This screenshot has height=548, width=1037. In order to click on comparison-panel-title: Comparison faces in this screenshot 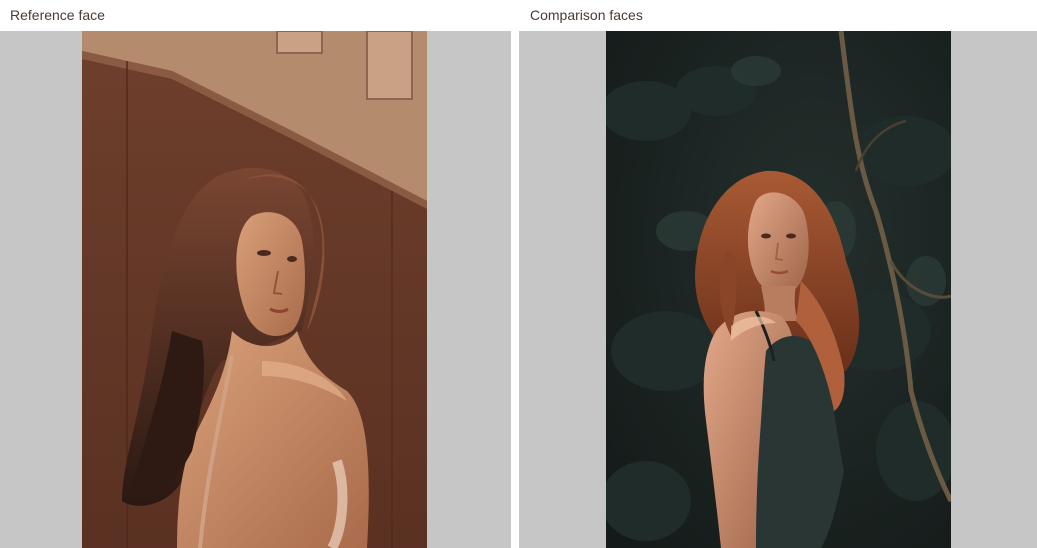, I will do `click(586, 15)`.